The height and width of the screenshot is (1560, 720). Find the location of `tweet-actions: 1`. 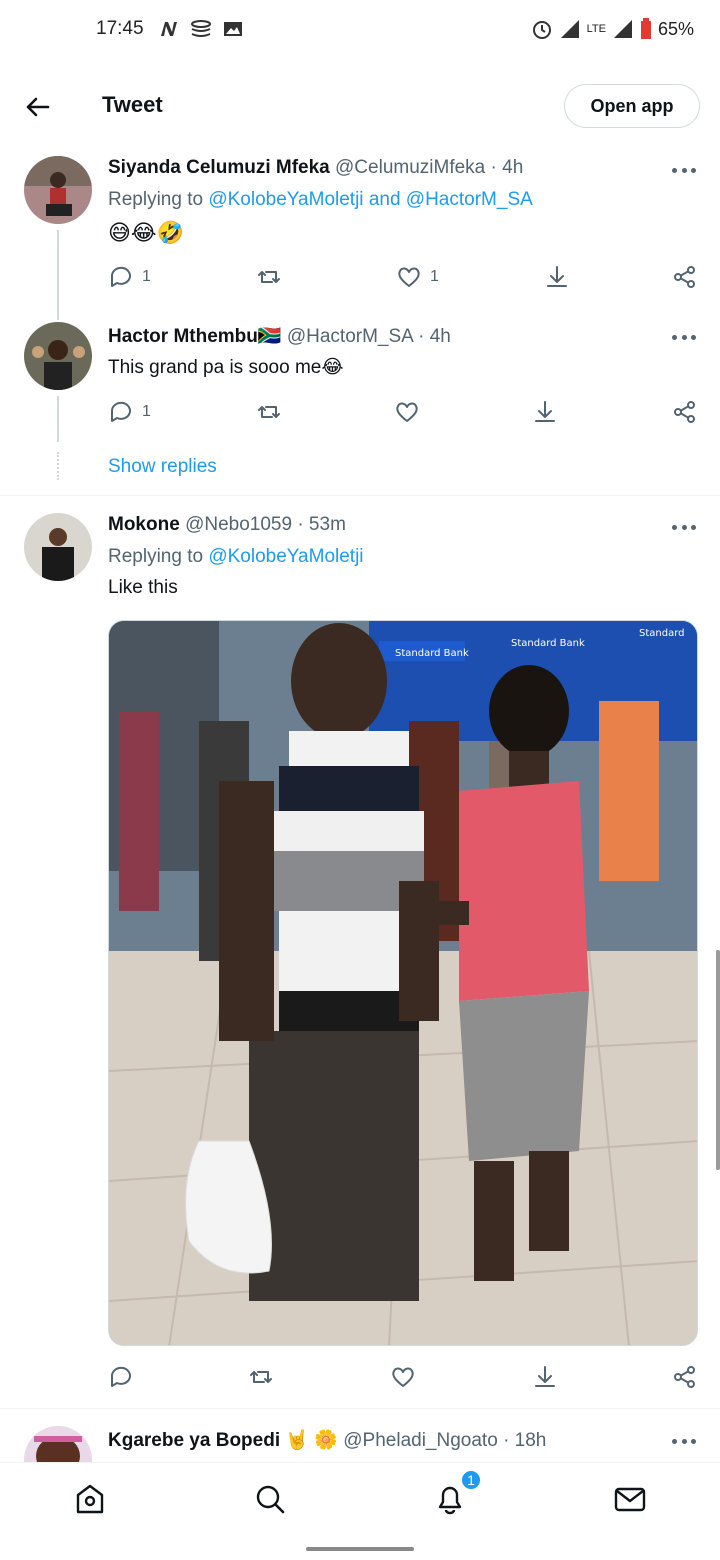

tweet-actions: 1 is located at coordinates (403, 412).